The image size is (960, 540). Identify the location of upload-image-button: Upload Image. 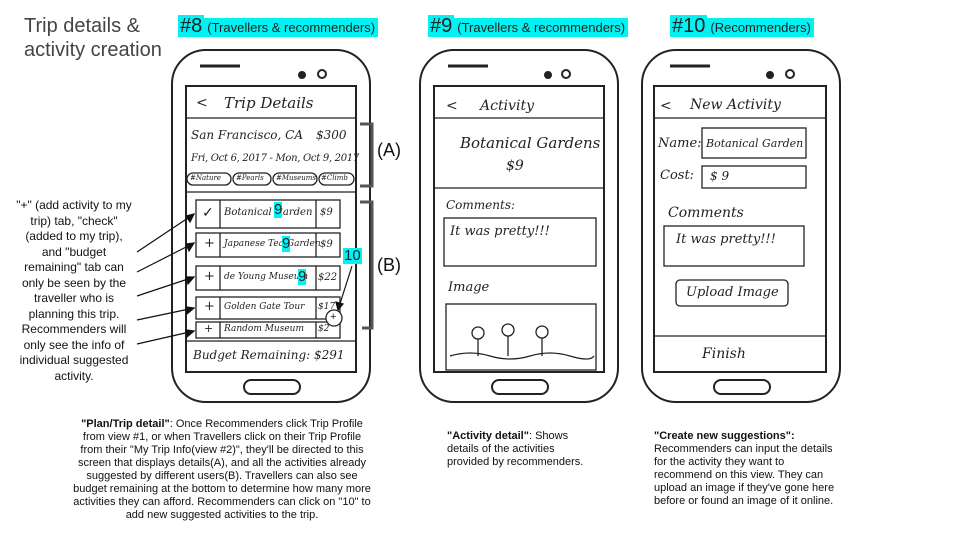
(732, 292).